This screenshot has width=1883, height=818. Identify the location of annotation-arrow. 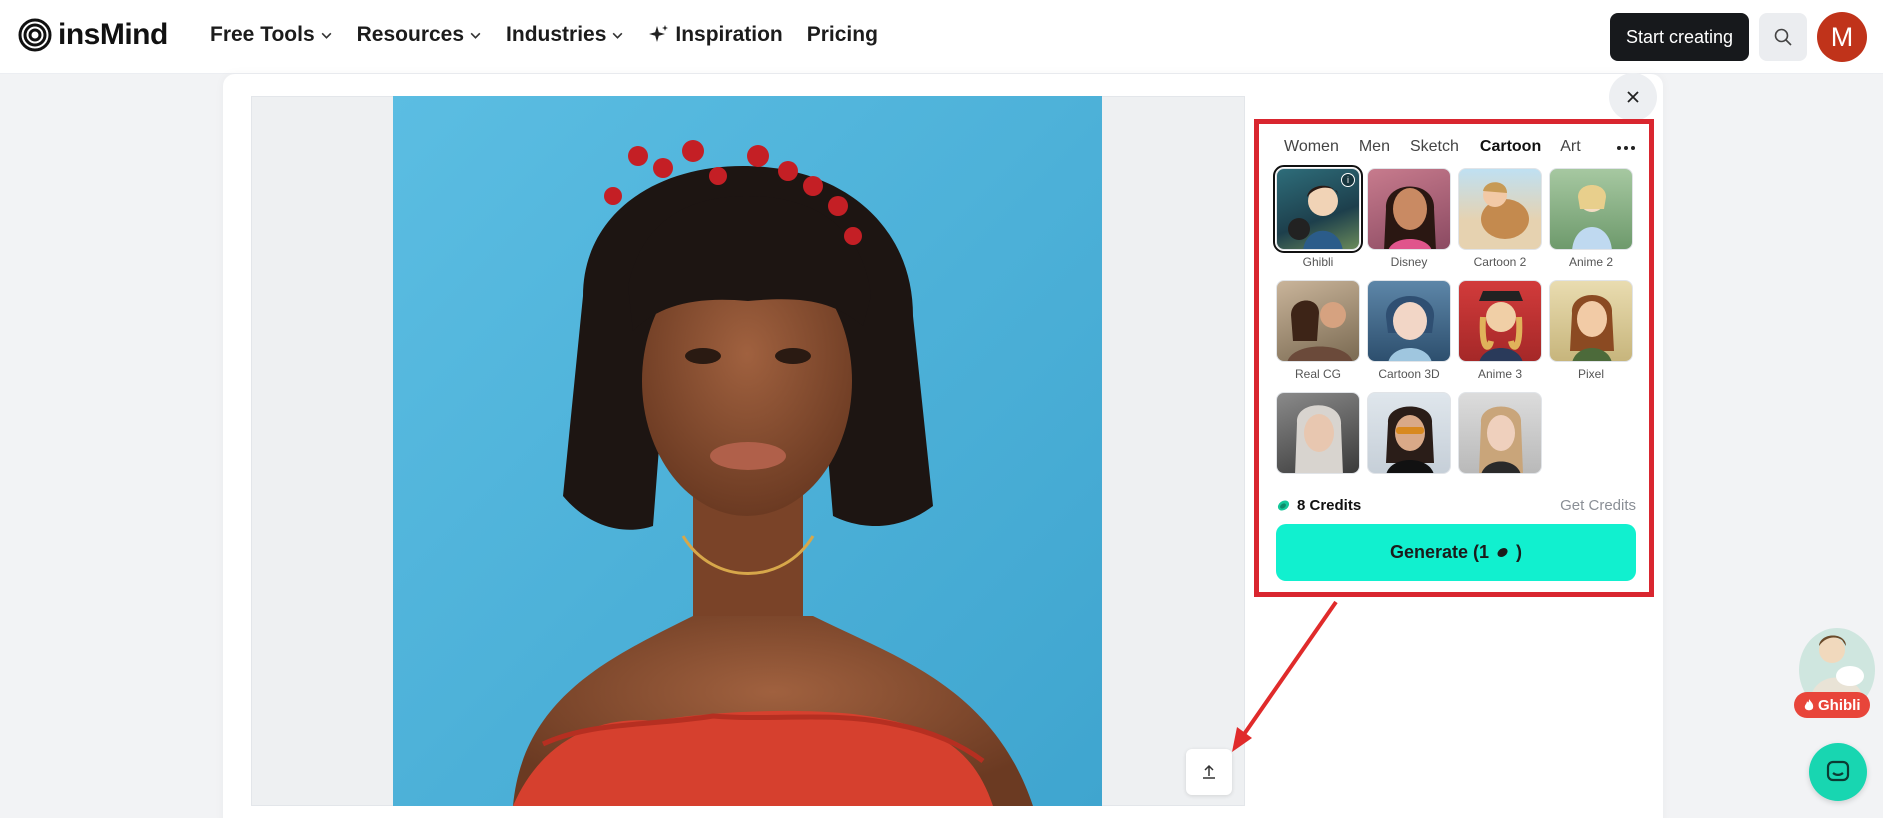
(1285, 676).